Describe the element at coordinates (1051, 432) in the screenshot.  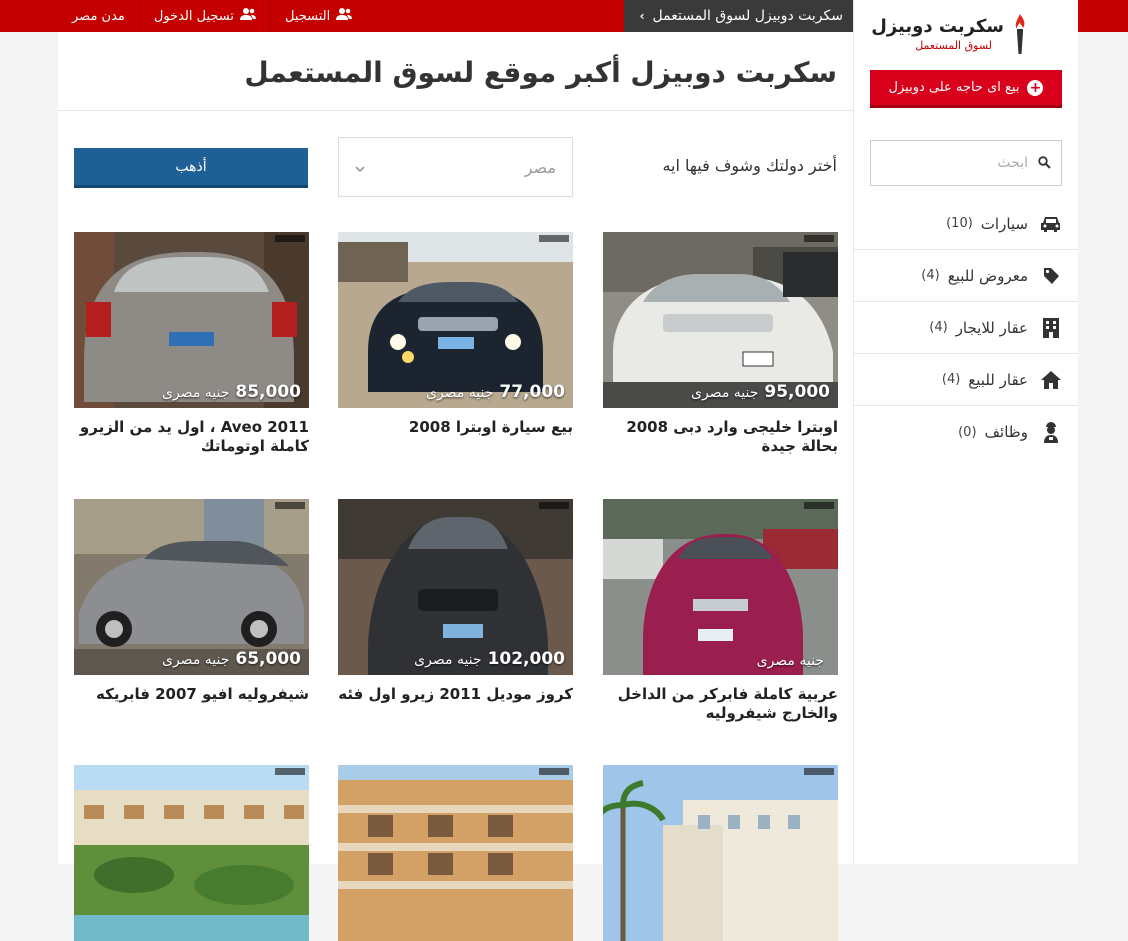
I see `worker-icon` at that location.